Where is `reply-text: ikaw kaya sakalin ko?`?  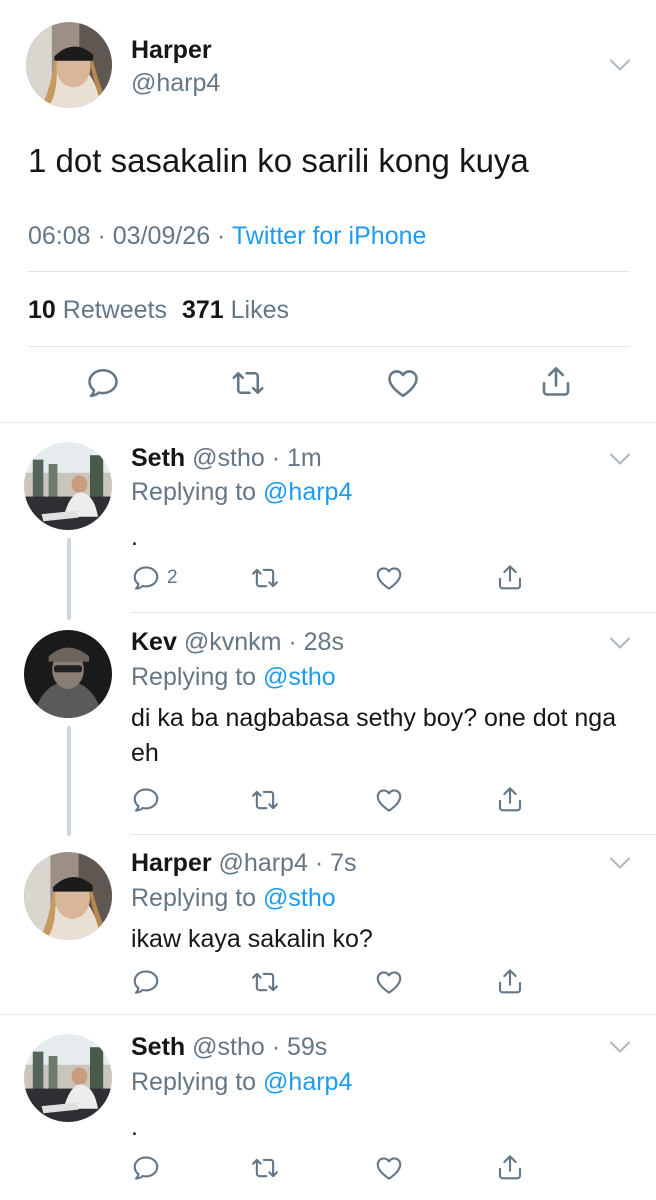
reply-text: ikaw kaya sakalin ko? is located at coordinates (252, 939).